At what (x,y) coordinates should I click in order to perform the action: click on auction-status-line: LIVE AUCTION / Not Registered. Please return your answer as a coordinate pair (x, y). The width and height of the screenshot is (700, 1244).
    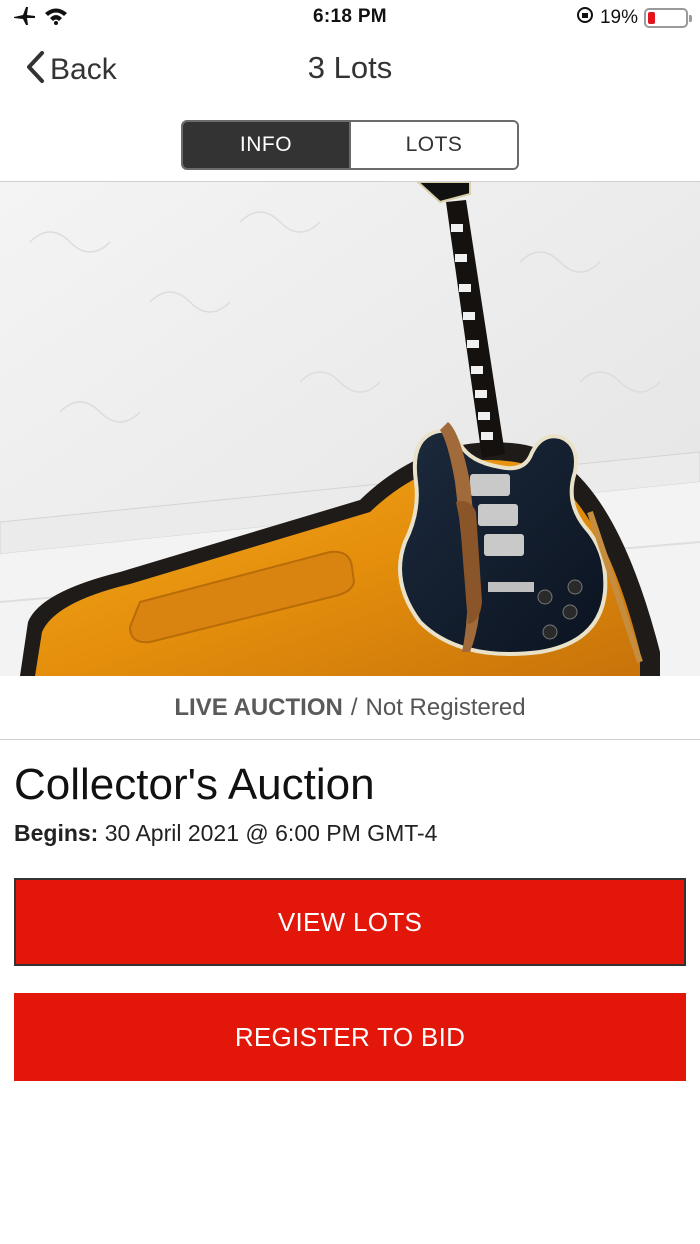
    Looking at the image, I should click on (350, 708).